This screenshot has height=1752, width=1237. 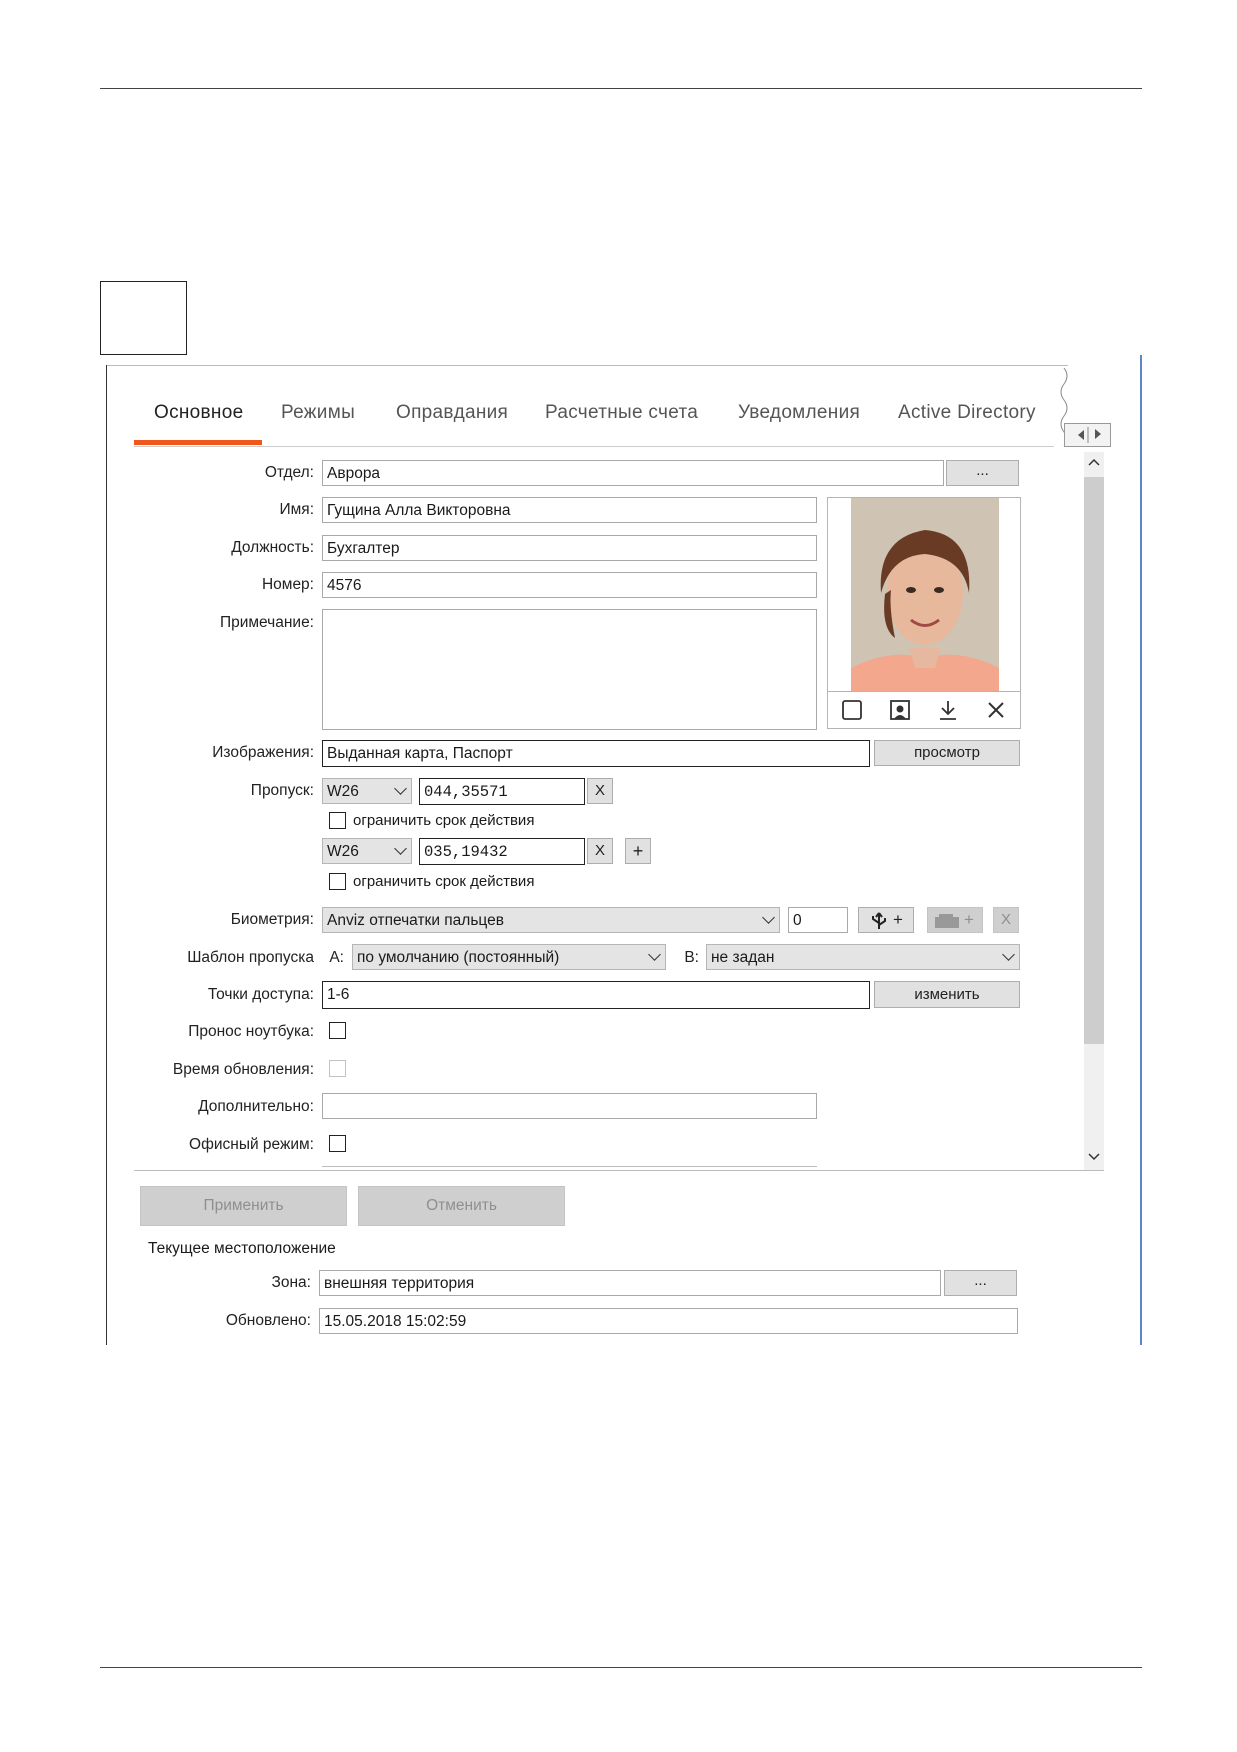 What do you see at coordinates (251, 1144) in the screenshot?
I see `office-mode-label: Офисный режим:` at bounding box center [251, 1144].